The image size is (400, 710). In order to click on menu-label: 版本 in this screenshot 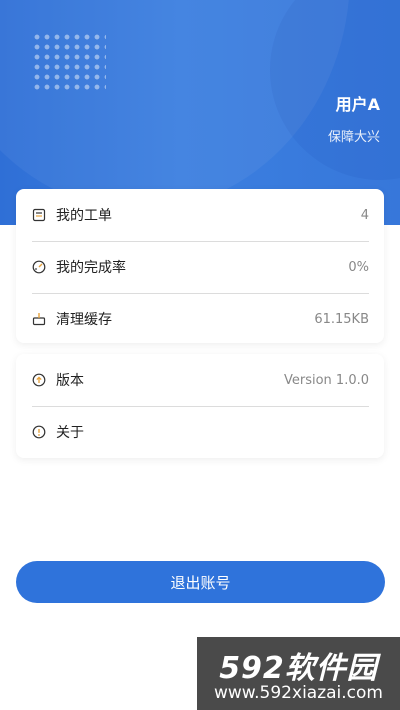, I will do `click(70, 381)`.